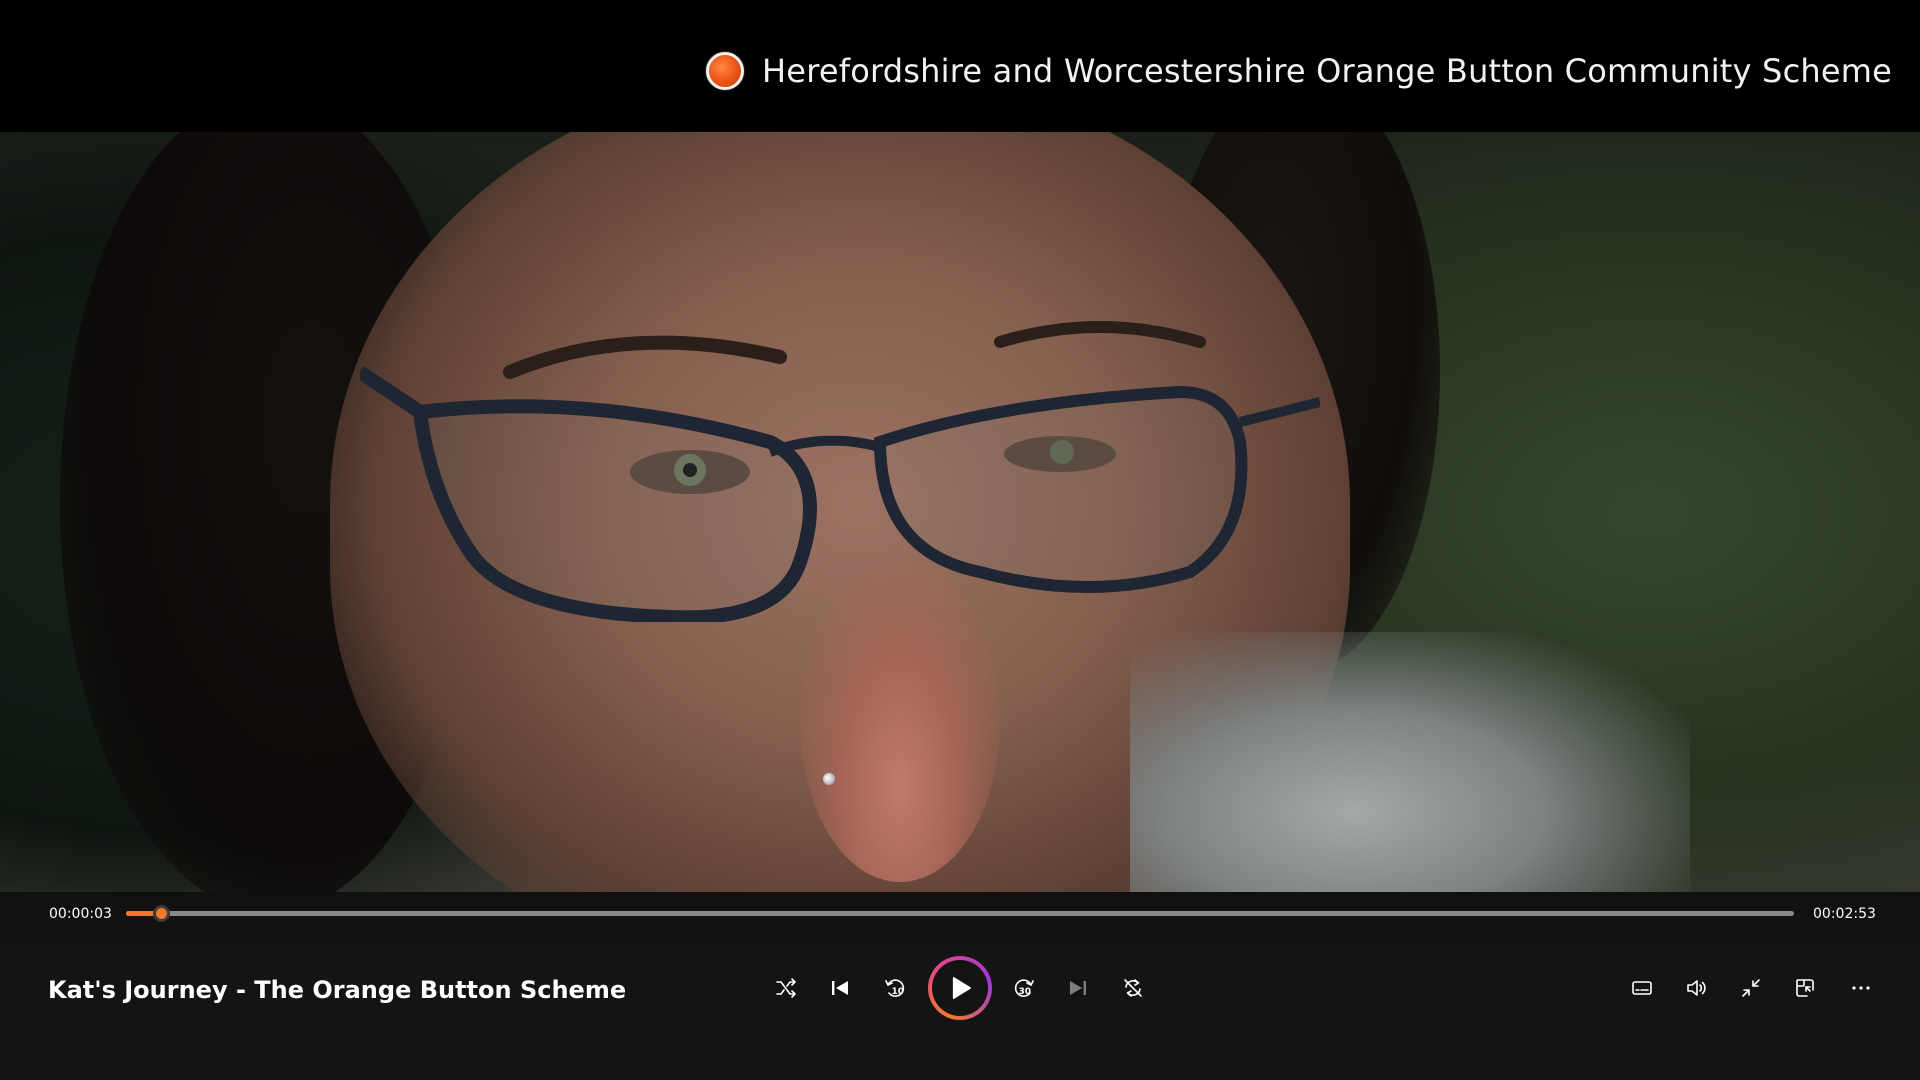 Image resolution: width=1920 pixels, height=1080 pixels. I want to click on orange-button-logo, so click(725, 71).